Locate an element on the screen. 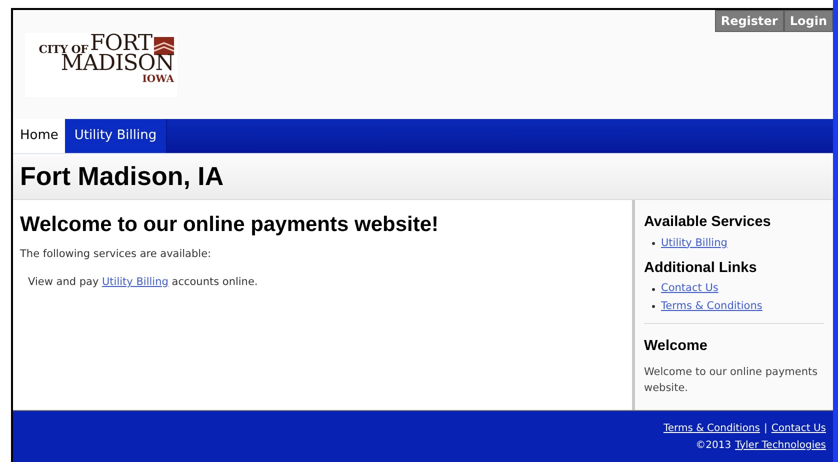  sidebar-link: Contact Us is located at coordinates (689, 289).